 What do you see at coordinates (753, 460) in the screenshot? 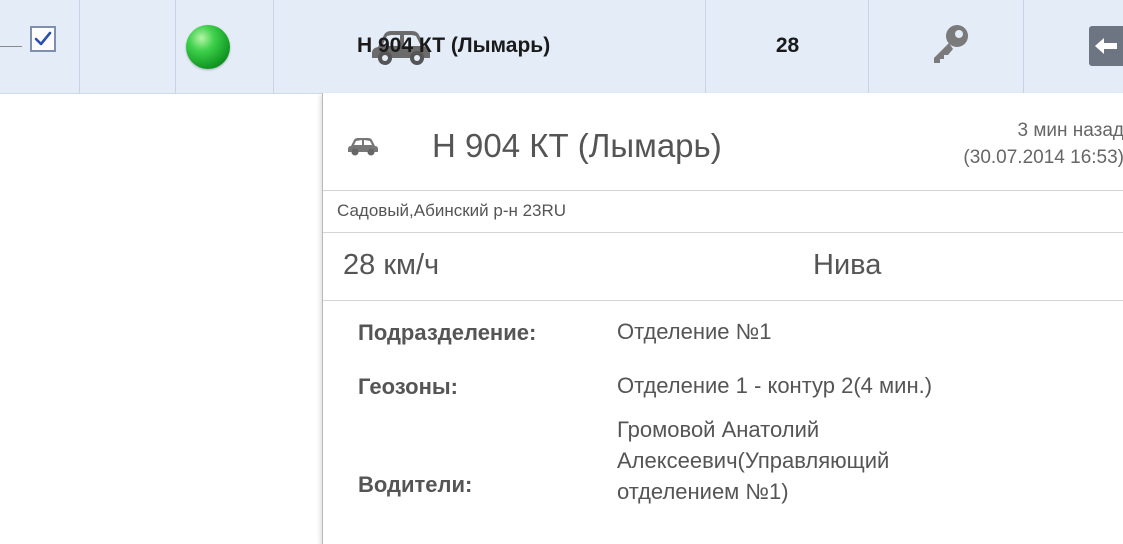
I see `driver-line: Алексеевич(Управляющий` at bounding box center [753, 460].